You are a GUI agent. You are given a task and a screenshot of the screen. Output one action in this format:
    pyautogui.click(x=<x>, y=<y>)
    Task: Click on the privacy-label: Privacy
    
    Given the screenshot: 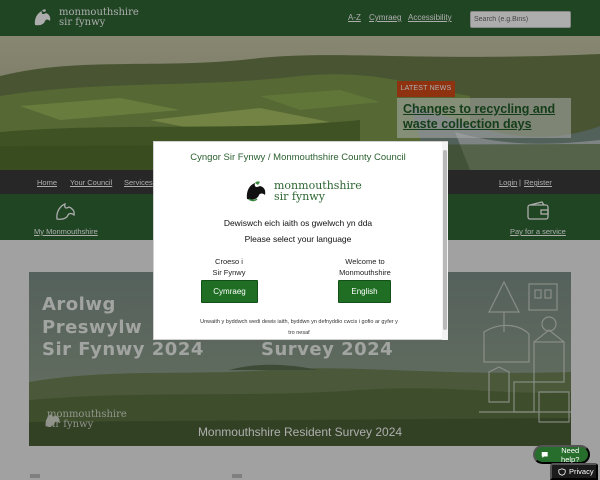 What is the action you would take?
    pyautogui.click(x=581, y=471)
    